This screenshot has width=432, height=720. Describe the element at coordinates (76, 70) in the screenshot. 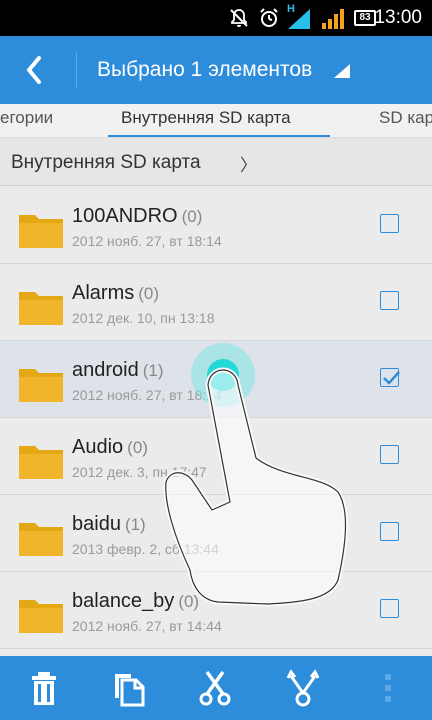

I see `action-bar-divider` at that location.